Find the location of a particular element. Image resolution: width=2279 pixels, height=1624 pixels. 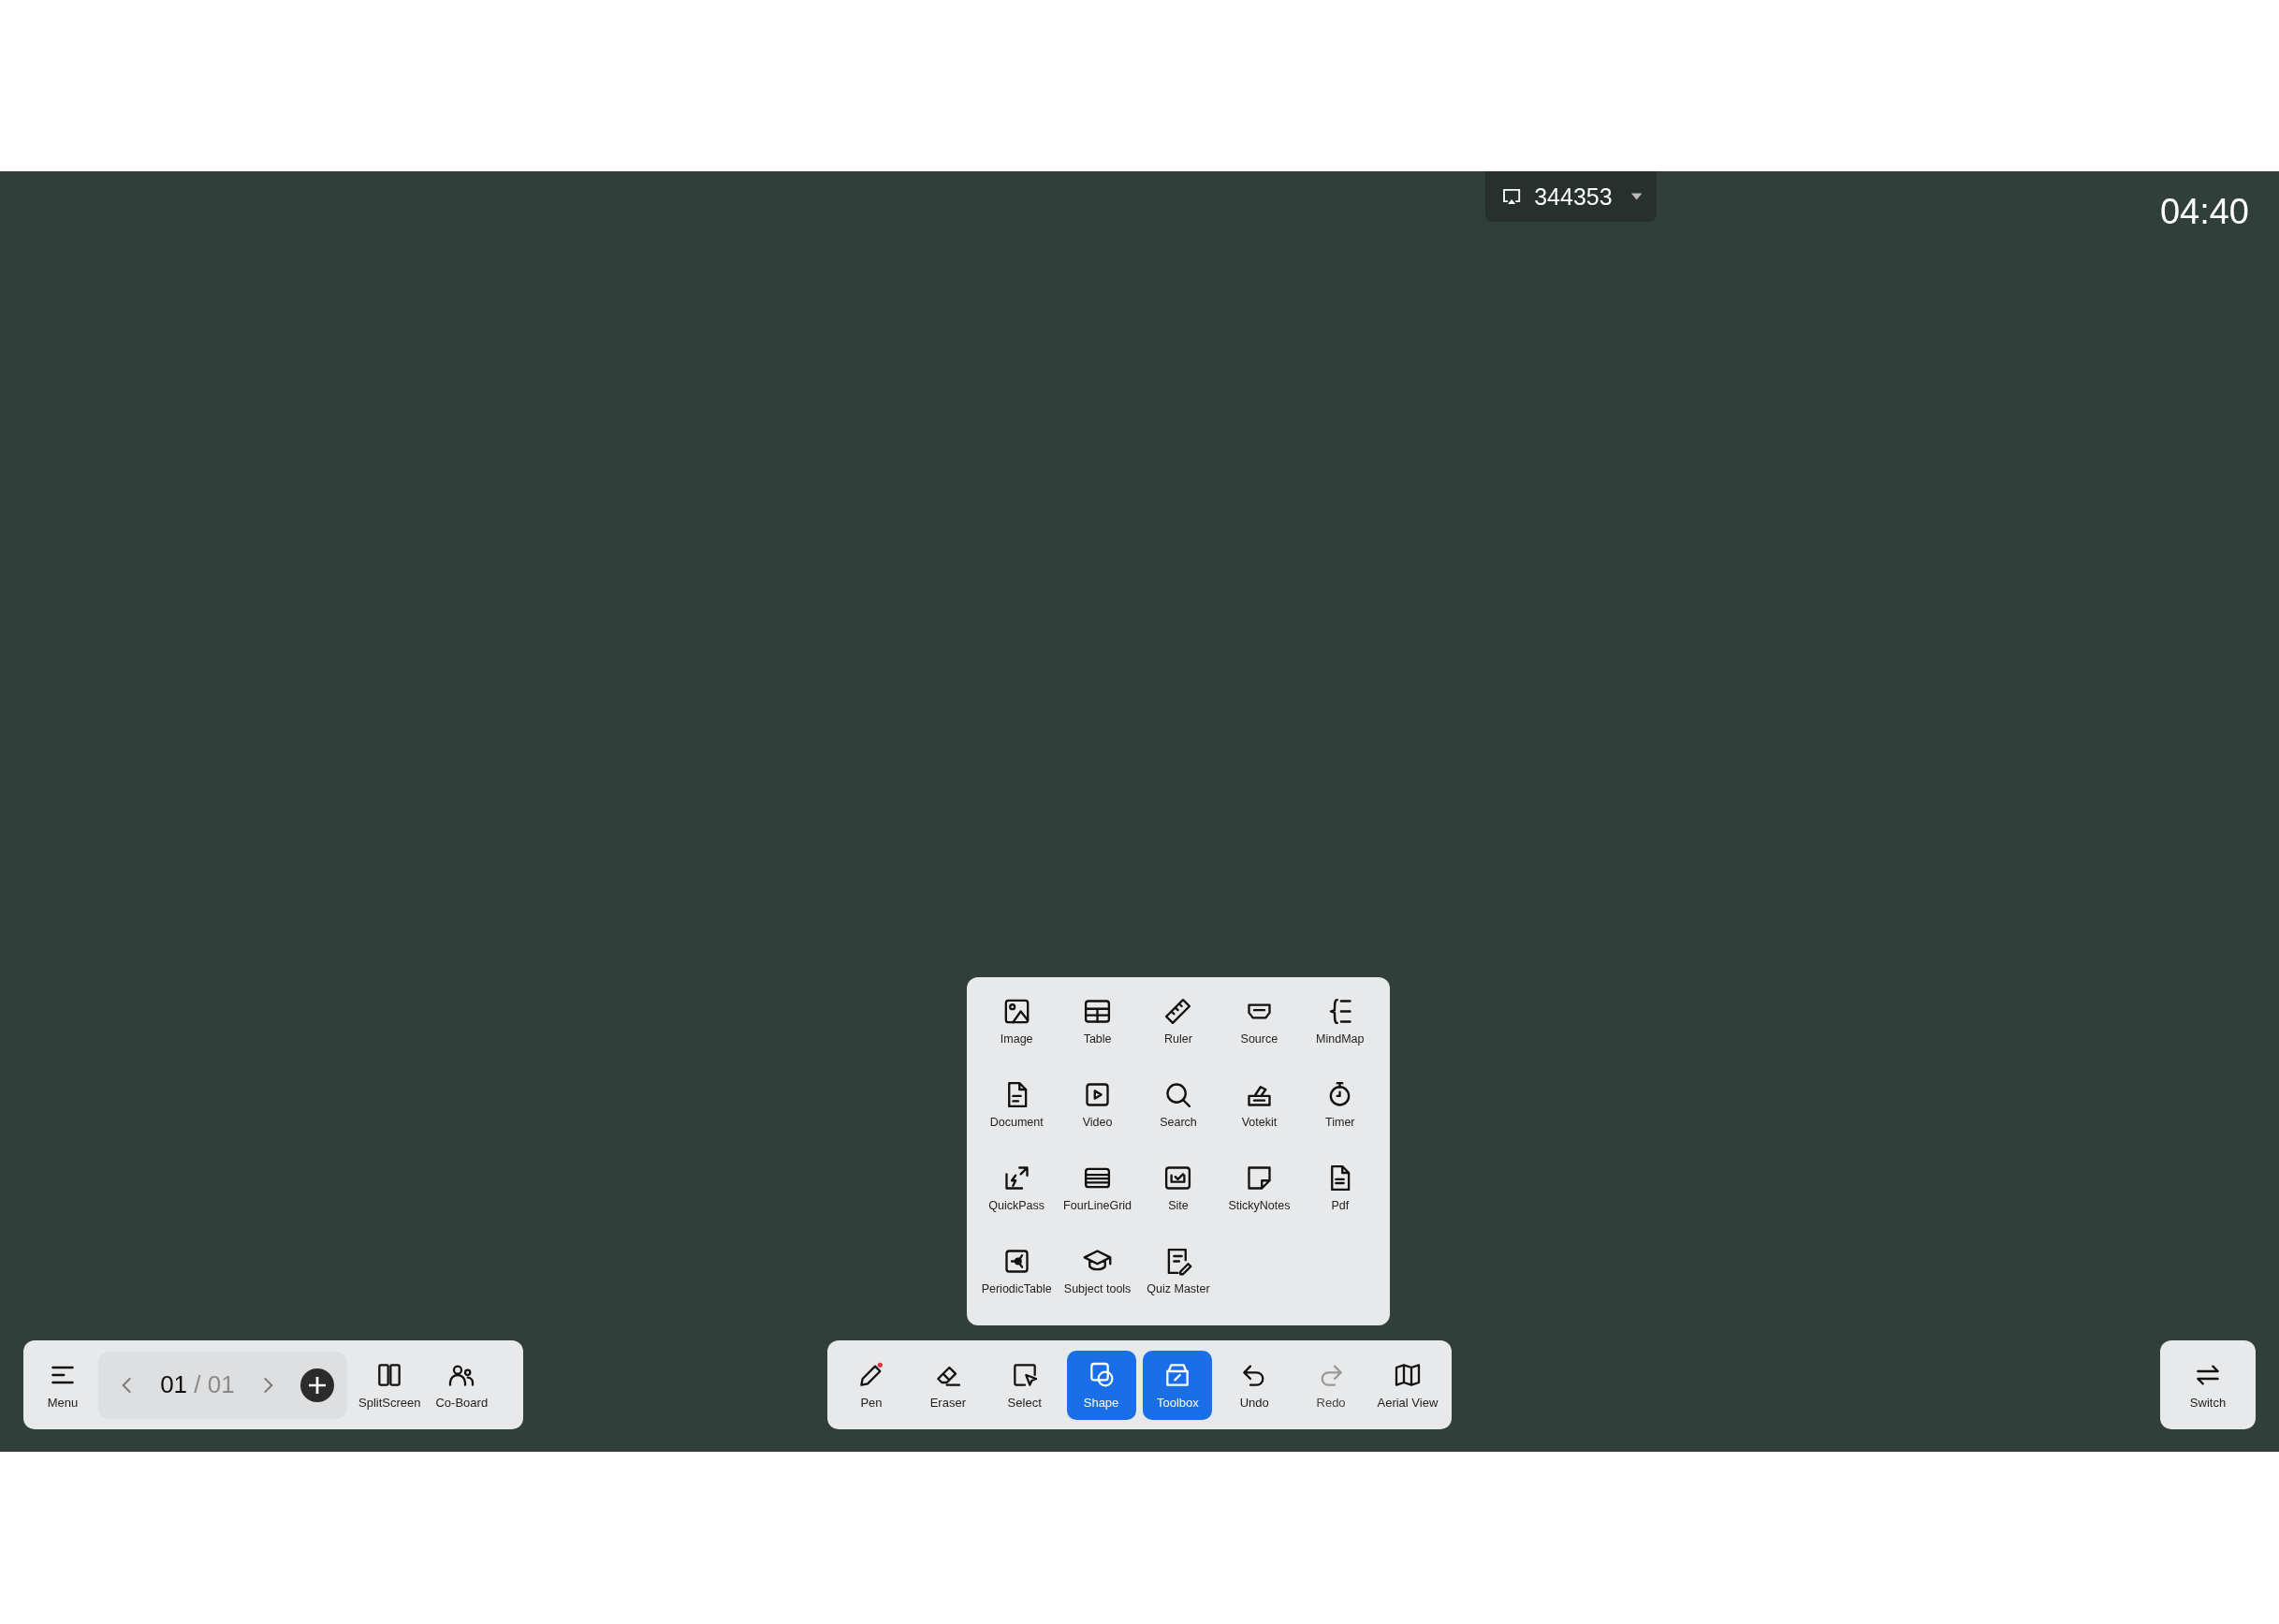

toolbar-button: Shape is located at coordinates (1101, 1385).